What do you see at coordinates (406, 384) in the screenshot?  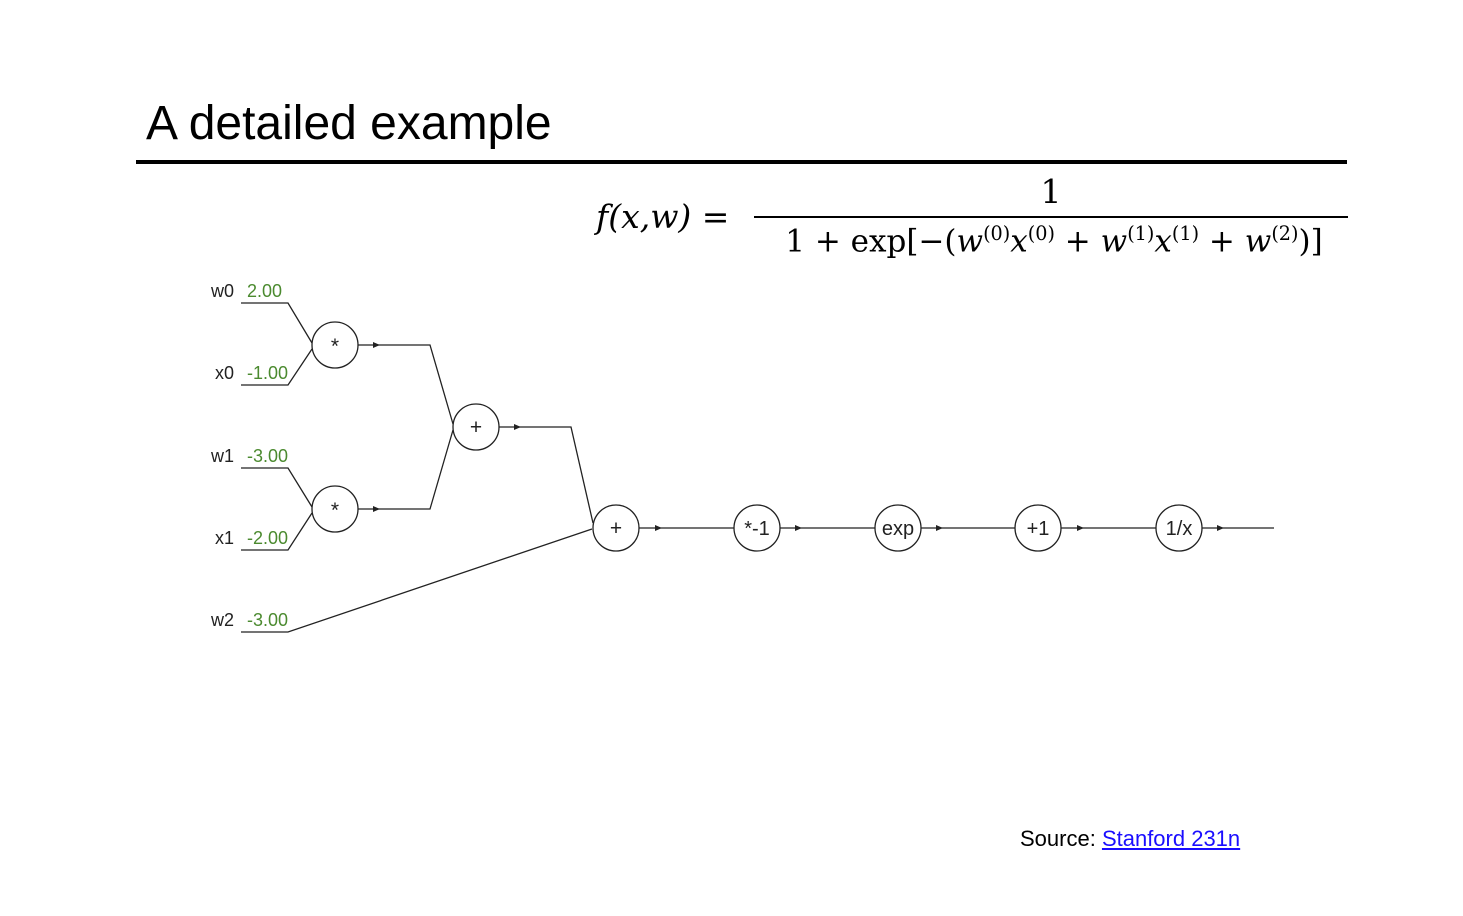 I see `wire-mul0-to-add0` at bounding box center [406, 384].